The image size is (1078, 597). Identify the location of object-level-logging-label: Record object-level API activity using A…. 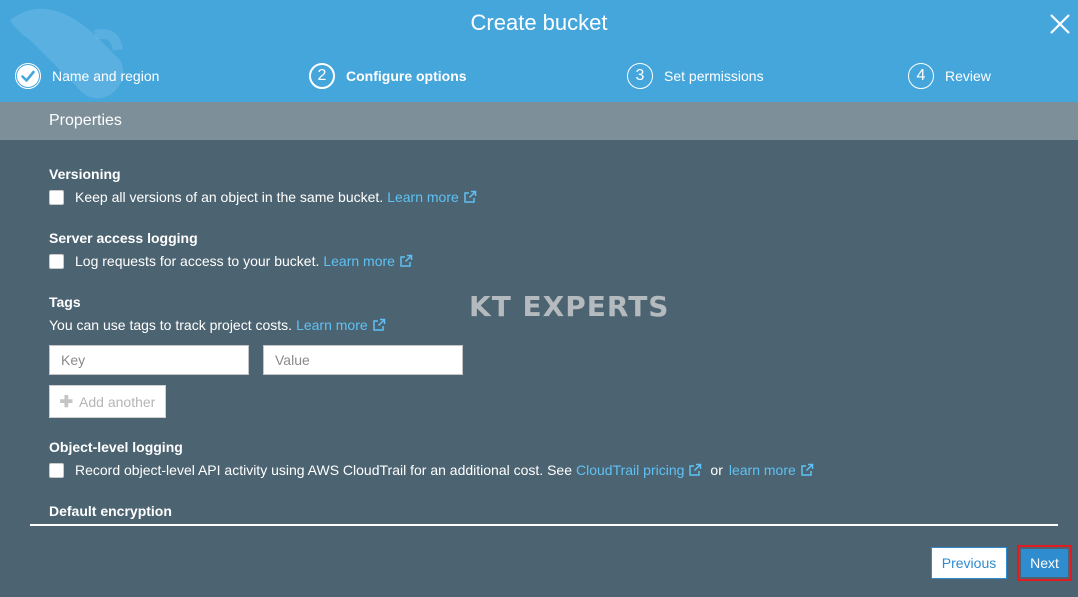
(323, 470).